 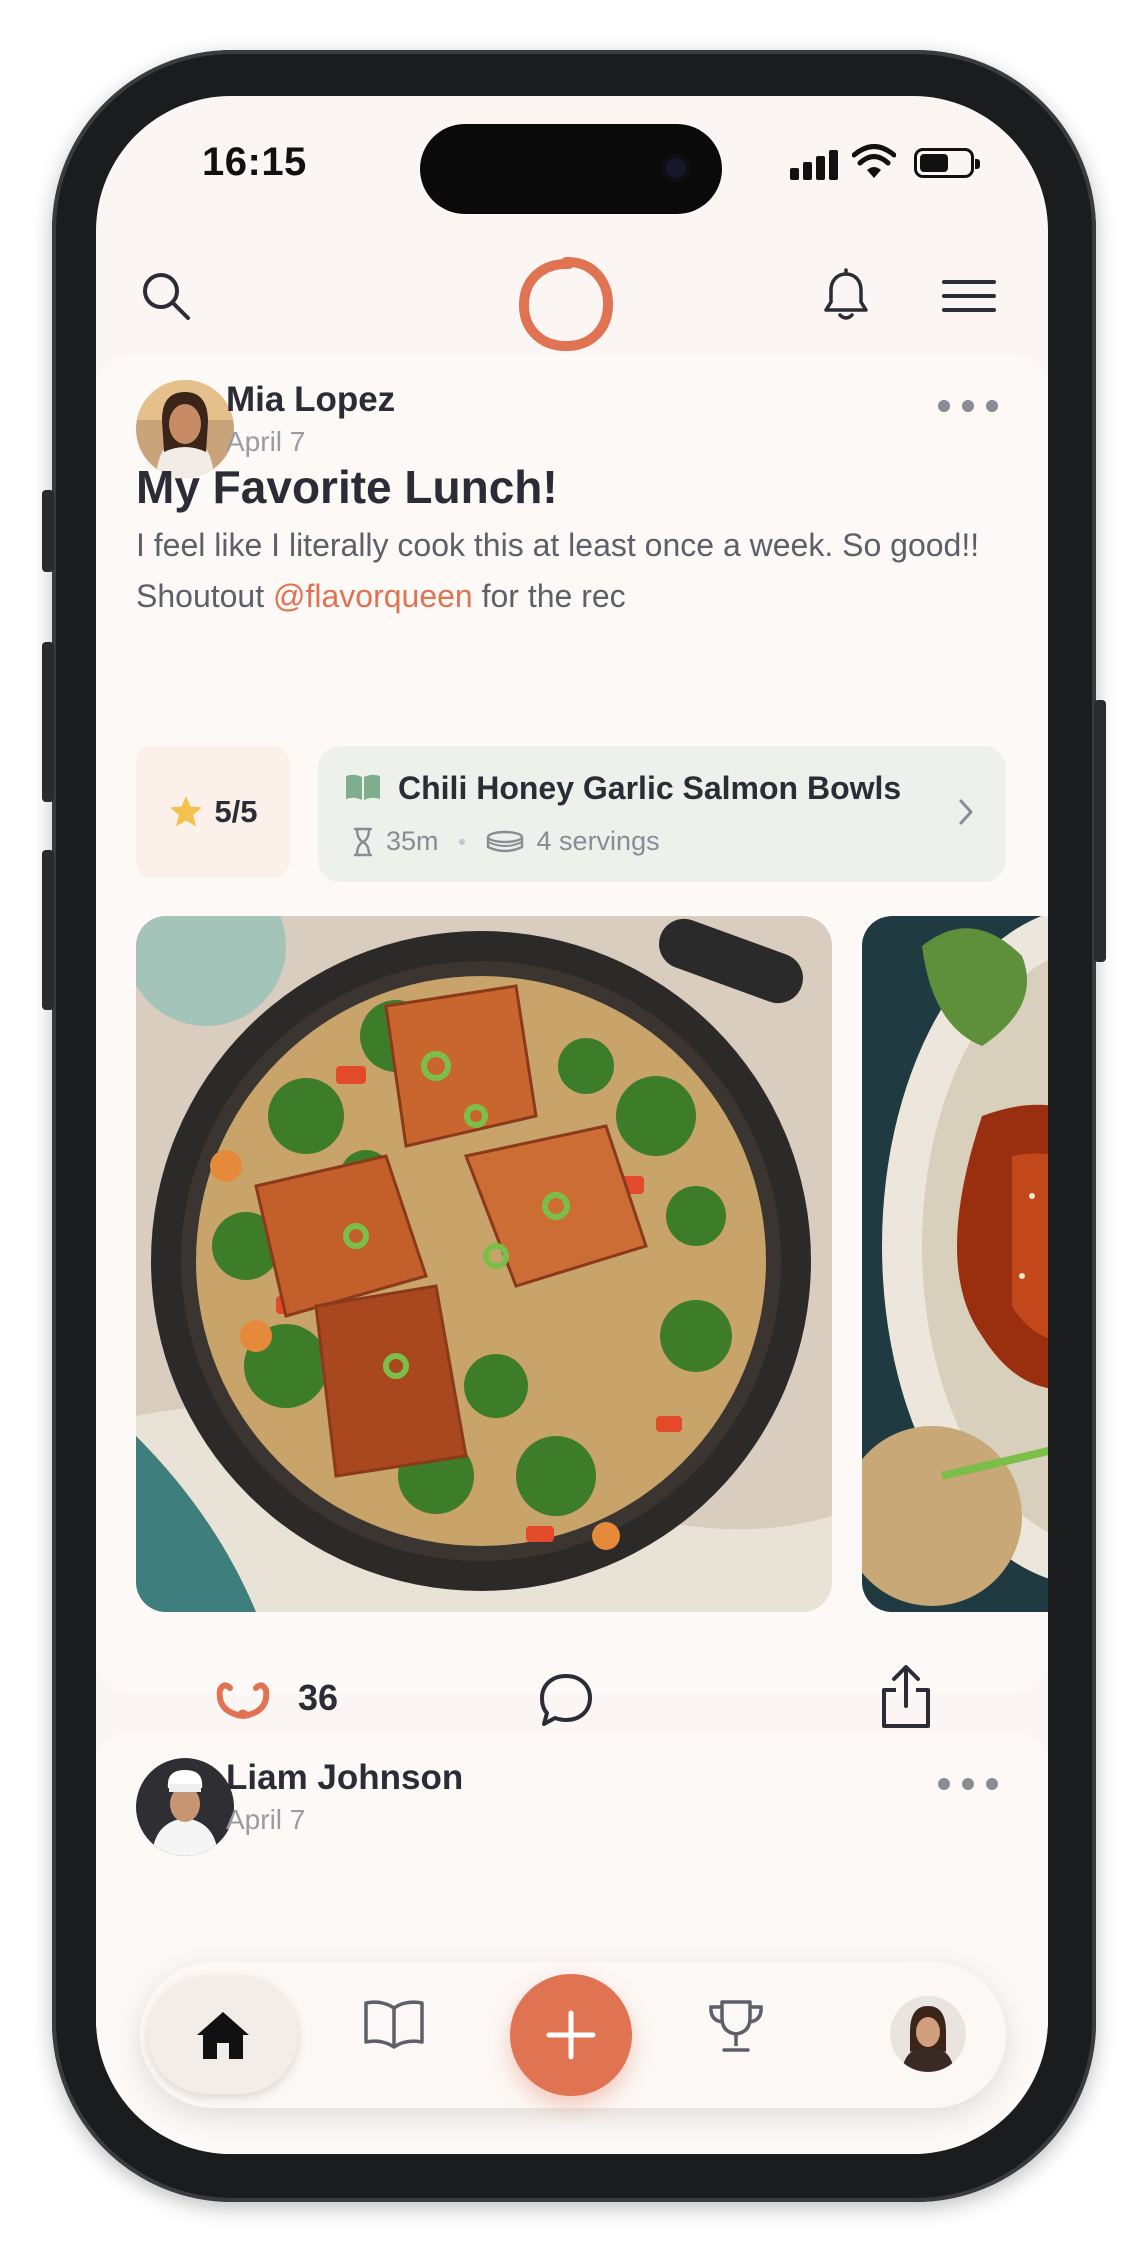 I want to click on share-button, so click(x=906, y=1699).